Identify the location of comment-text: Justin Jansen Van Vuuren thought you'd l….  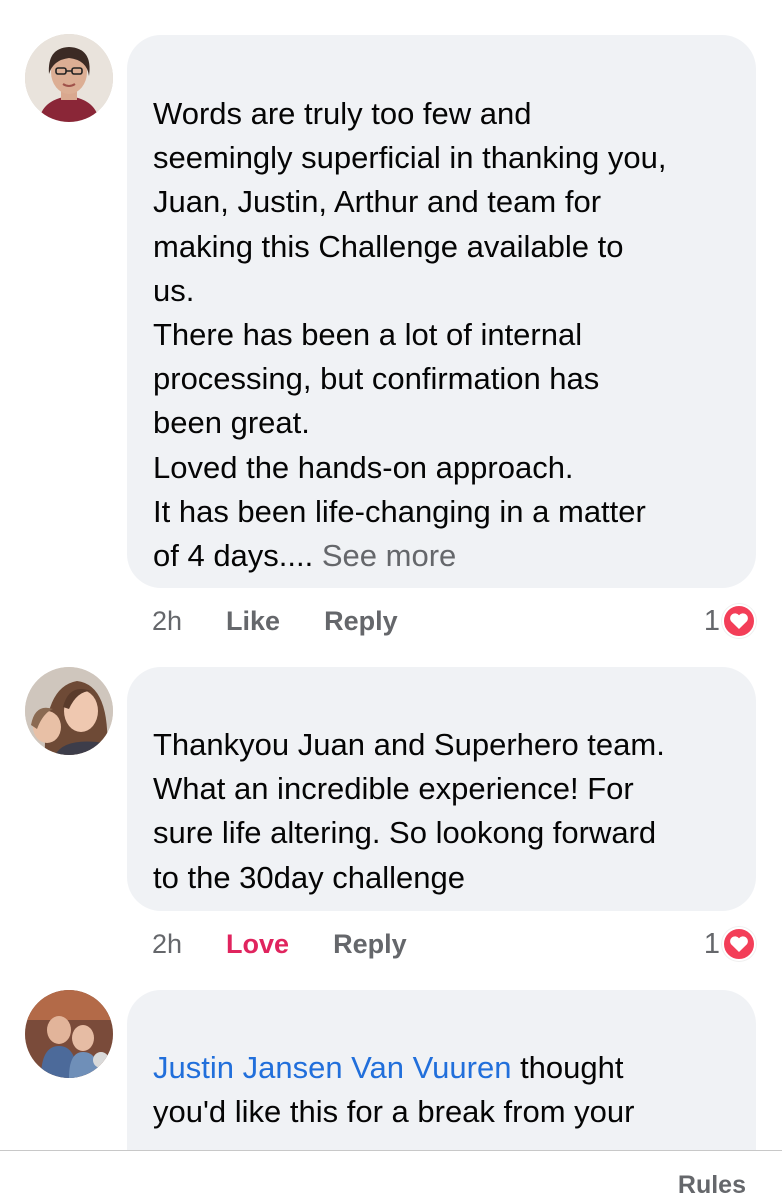
(394, 1090).